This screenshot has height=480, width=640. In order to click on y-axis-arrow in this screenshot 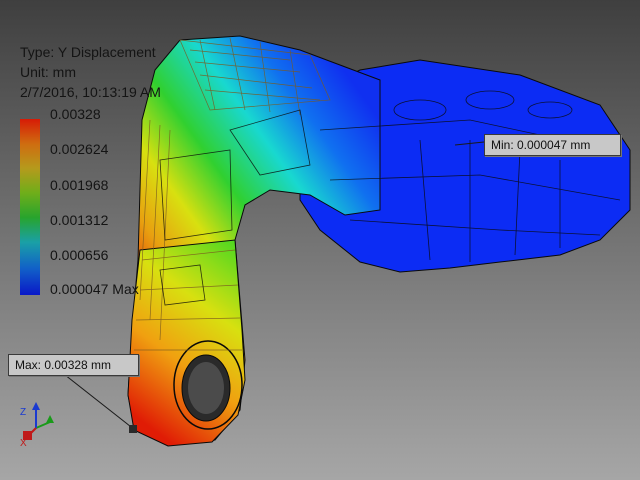, I will do `click(50, 419)`.